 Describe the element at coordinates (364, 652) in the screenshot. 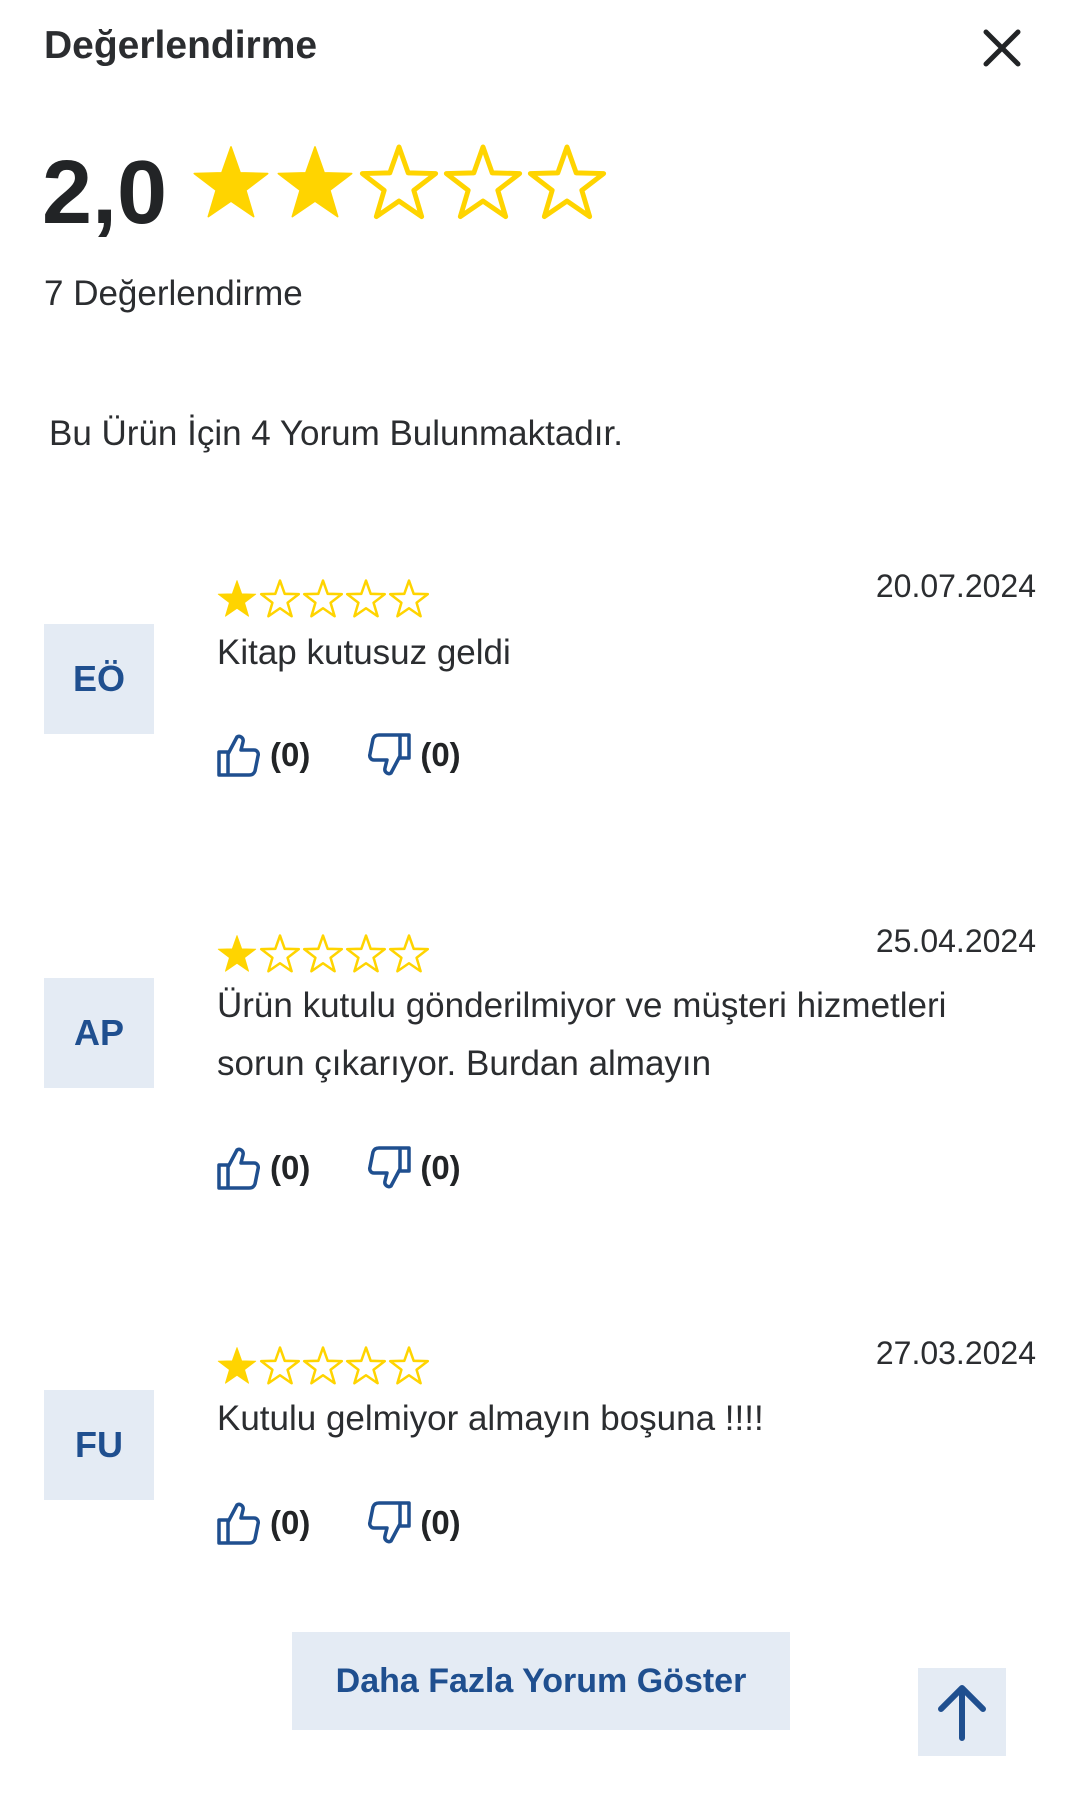

I see `review-text: Kitap kutusuz geldi` at that location.